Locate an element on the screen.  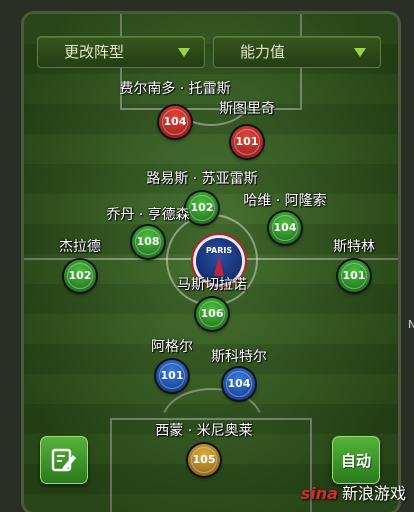
watermark-text: 新浪游戏 is located at coordinates (373, 493).